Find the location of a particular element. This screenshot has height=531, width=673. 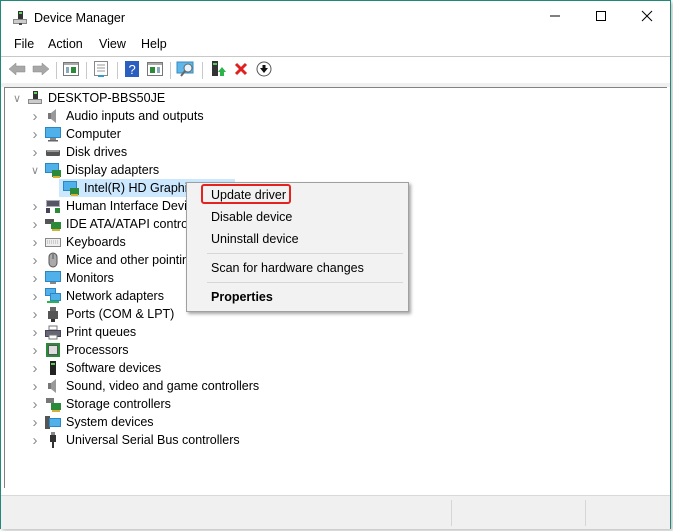

help-button: ? is located at coordinates (132, 70).